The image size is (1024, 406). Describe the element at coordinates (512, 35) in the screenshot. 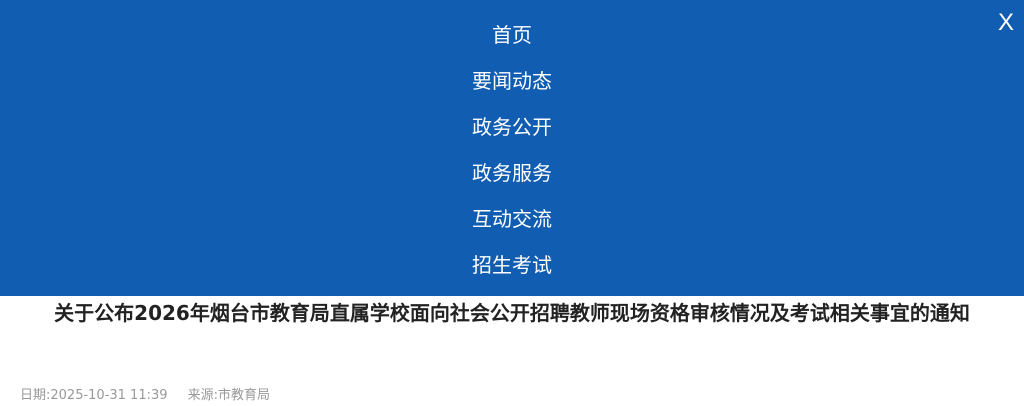

I see `nav-item-home: 首页` at that location.